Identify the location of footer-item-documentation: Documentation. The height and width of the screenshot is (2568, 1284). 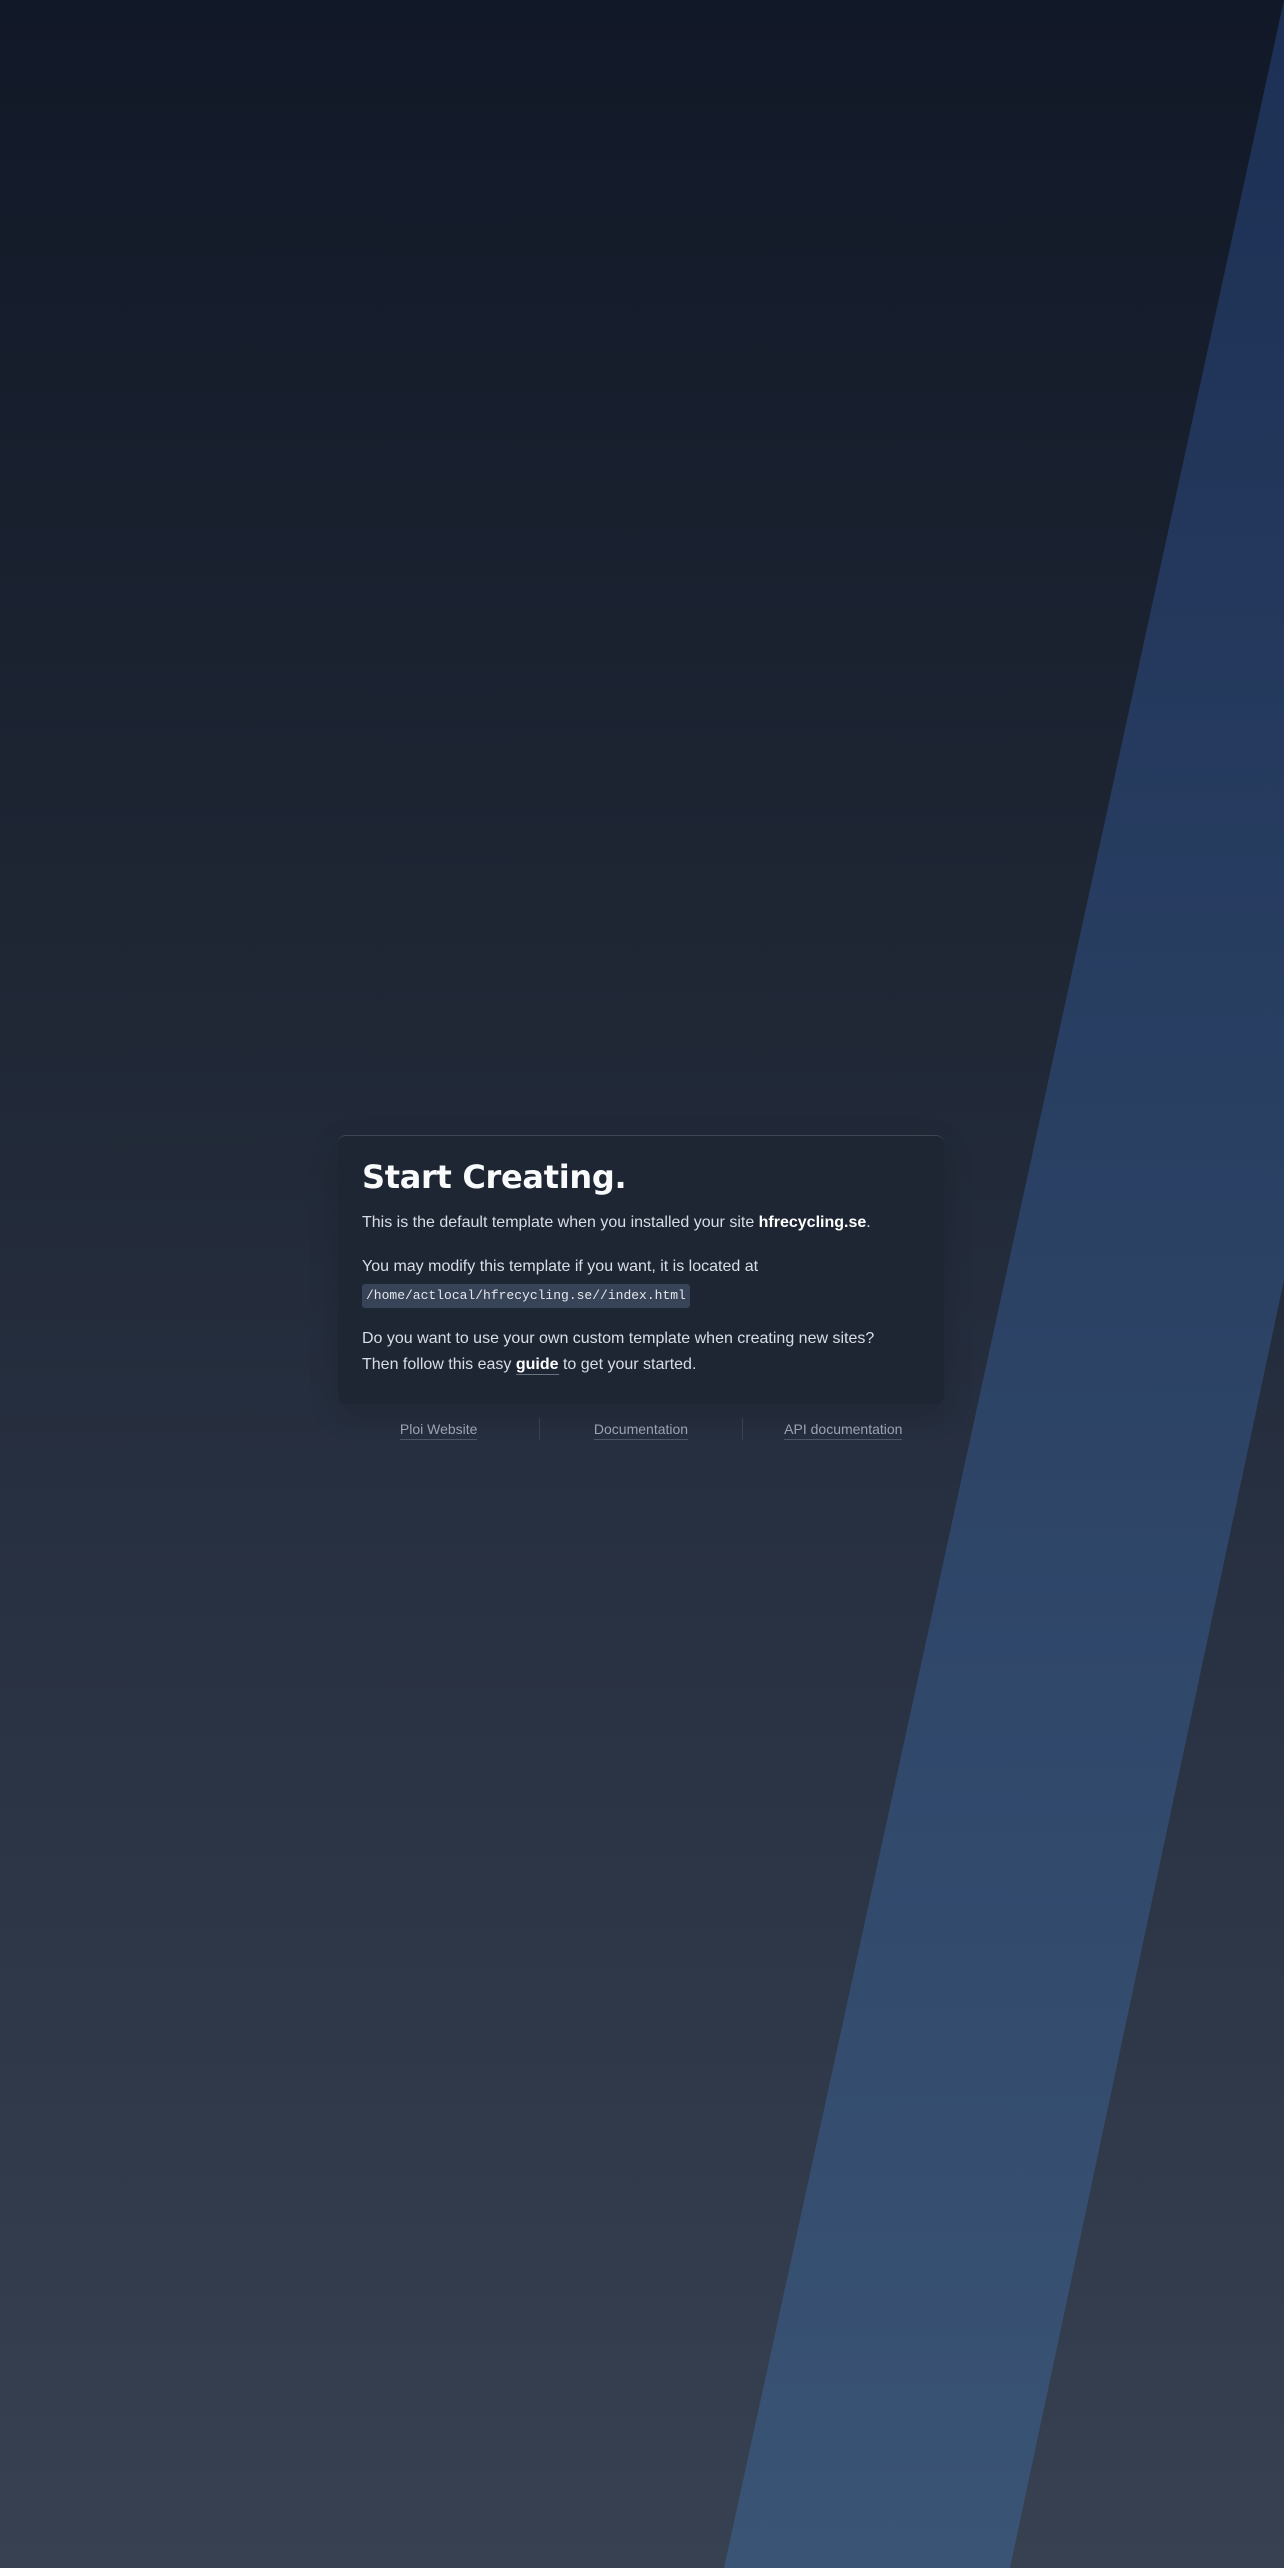
(640, 1430).